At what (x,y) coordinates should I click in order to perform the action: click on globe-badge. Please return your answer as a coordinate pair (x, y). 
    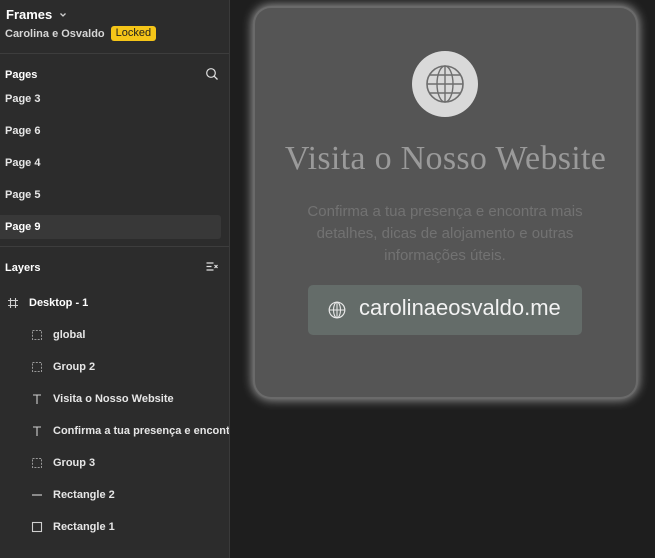
    Looking at the image, I should click on (445, 84).